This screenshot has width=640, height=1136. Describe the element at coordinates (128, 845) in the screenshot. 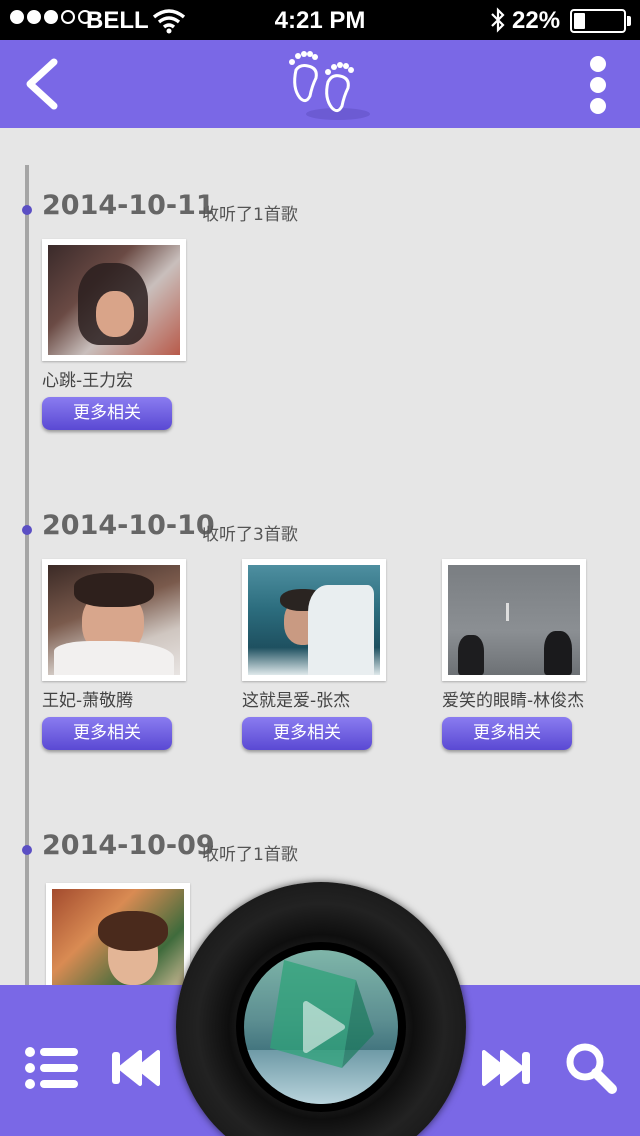

I see `day-date: 2014-10-09` at that location.